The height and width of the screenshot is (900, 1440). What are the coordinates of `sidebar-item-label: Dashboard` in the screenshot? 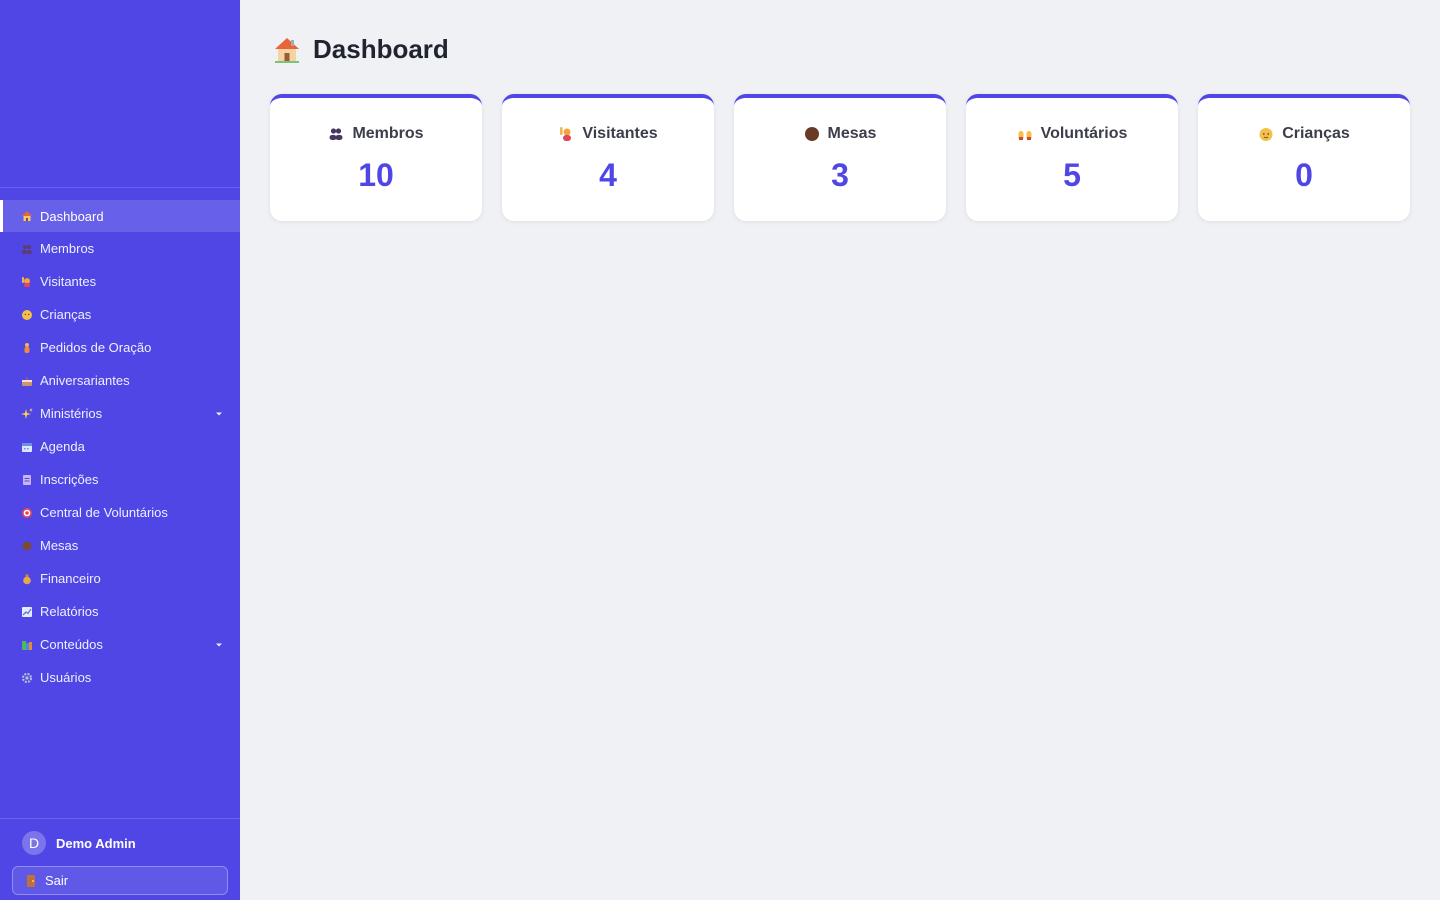 It's located at (72, 216).